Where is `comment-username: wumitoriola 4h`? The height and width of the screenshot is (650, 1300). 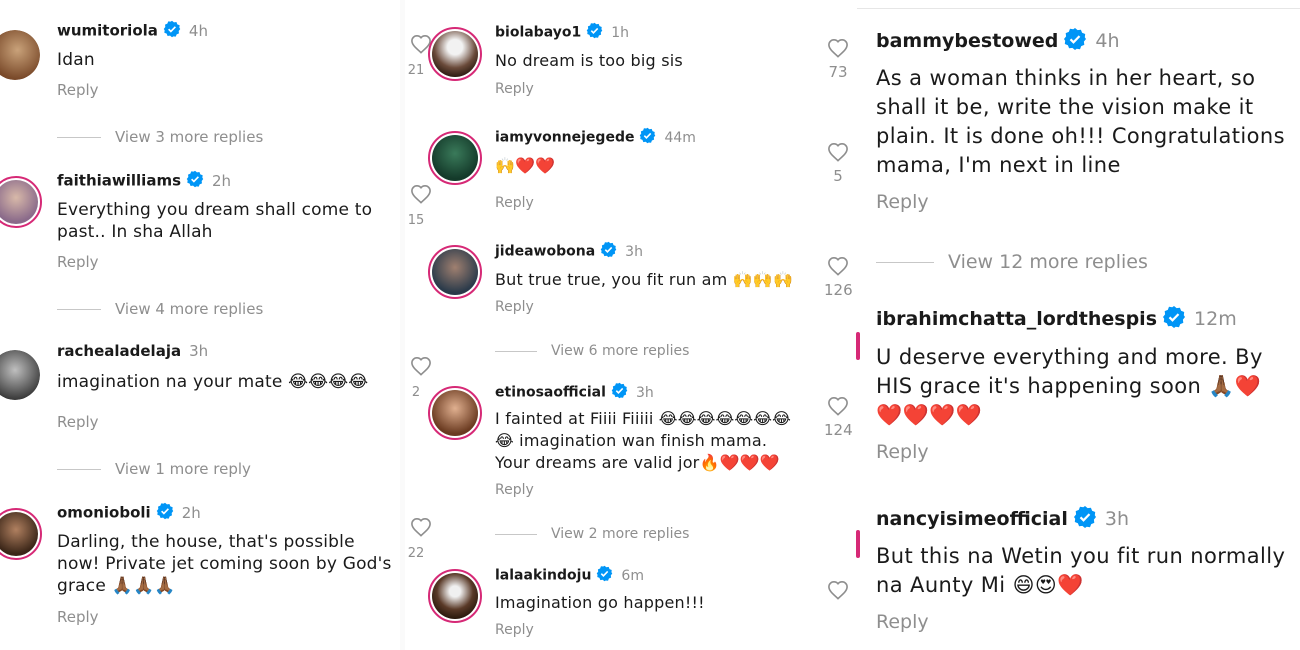 comment-username: wumitoriola 4h is located at coordinates (132, 31).